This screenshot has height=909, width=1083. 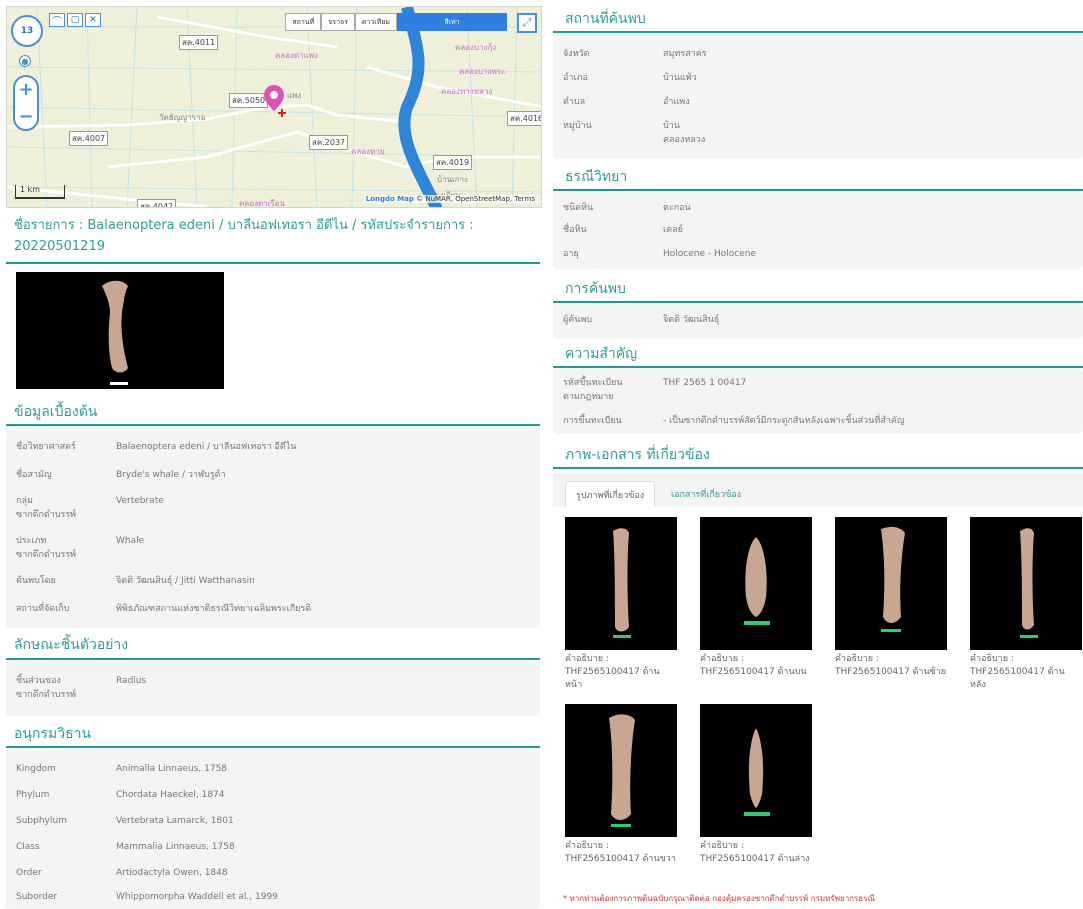 What do you see at coordinates (43, 609) in the screenshot?
I see `row-label: สถานที่จัดเก็บ` at bounding box center [43, 609].